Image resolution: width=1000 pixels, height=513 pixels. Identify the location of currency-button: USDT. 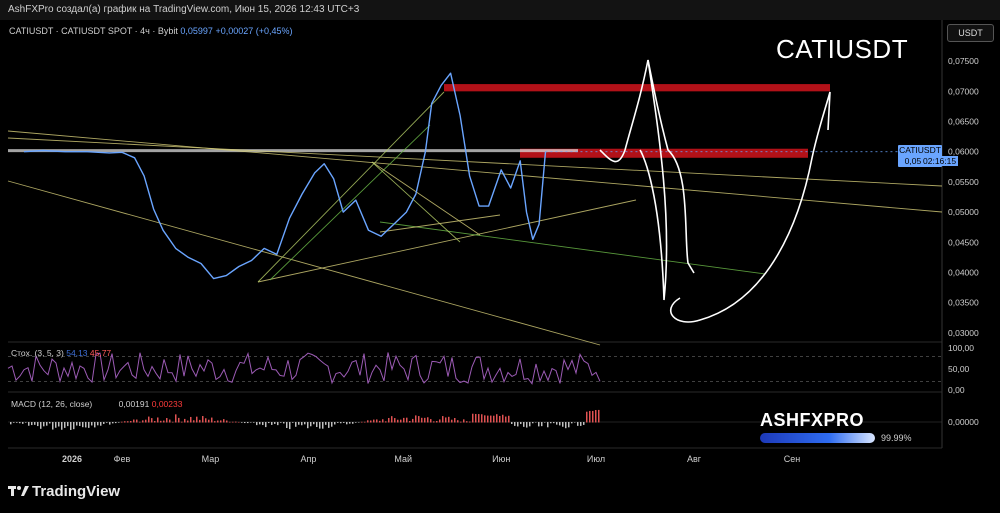
(970, 33).